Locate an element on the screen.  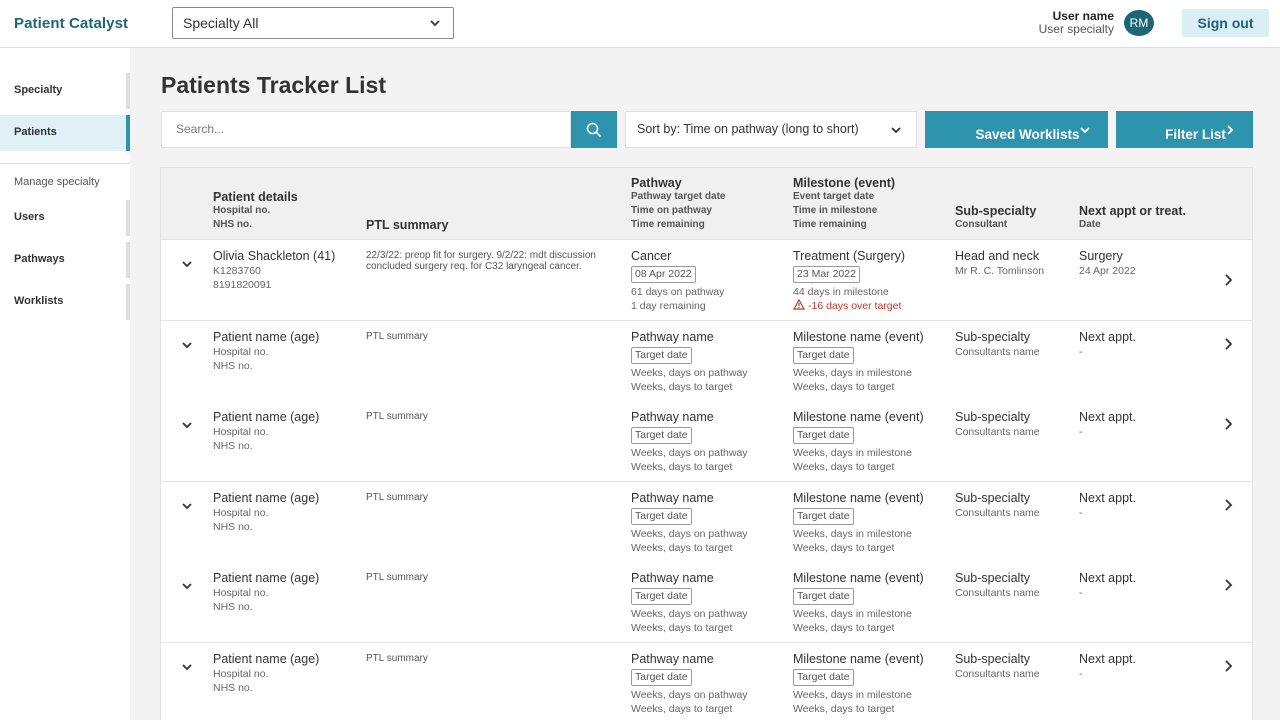
consultant: Mr R. C. Tomlinson is located at coordinates (1000, 271).